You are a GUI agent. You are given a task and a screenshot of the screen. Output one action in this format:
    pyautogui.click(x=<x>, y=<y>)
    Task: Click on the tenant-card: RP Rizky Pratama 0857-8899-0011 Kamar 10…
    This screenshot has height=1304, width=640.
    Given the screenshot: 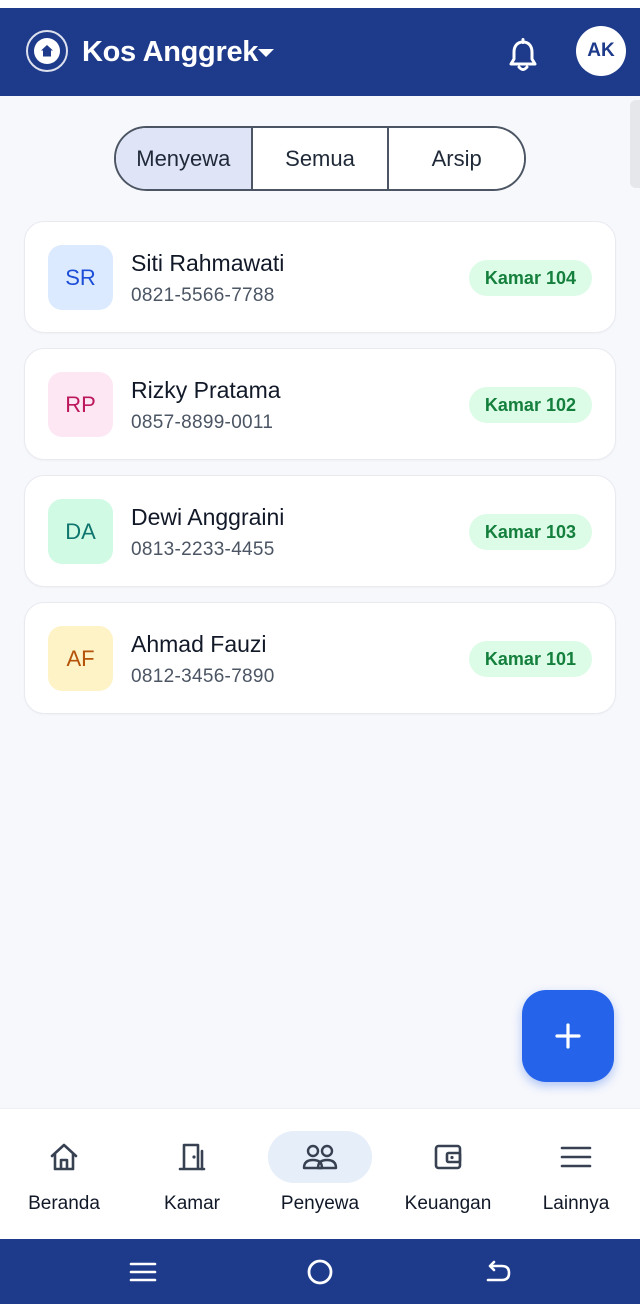 What is the action you would take?
    pyautogui.click(x=320, y=404)
    